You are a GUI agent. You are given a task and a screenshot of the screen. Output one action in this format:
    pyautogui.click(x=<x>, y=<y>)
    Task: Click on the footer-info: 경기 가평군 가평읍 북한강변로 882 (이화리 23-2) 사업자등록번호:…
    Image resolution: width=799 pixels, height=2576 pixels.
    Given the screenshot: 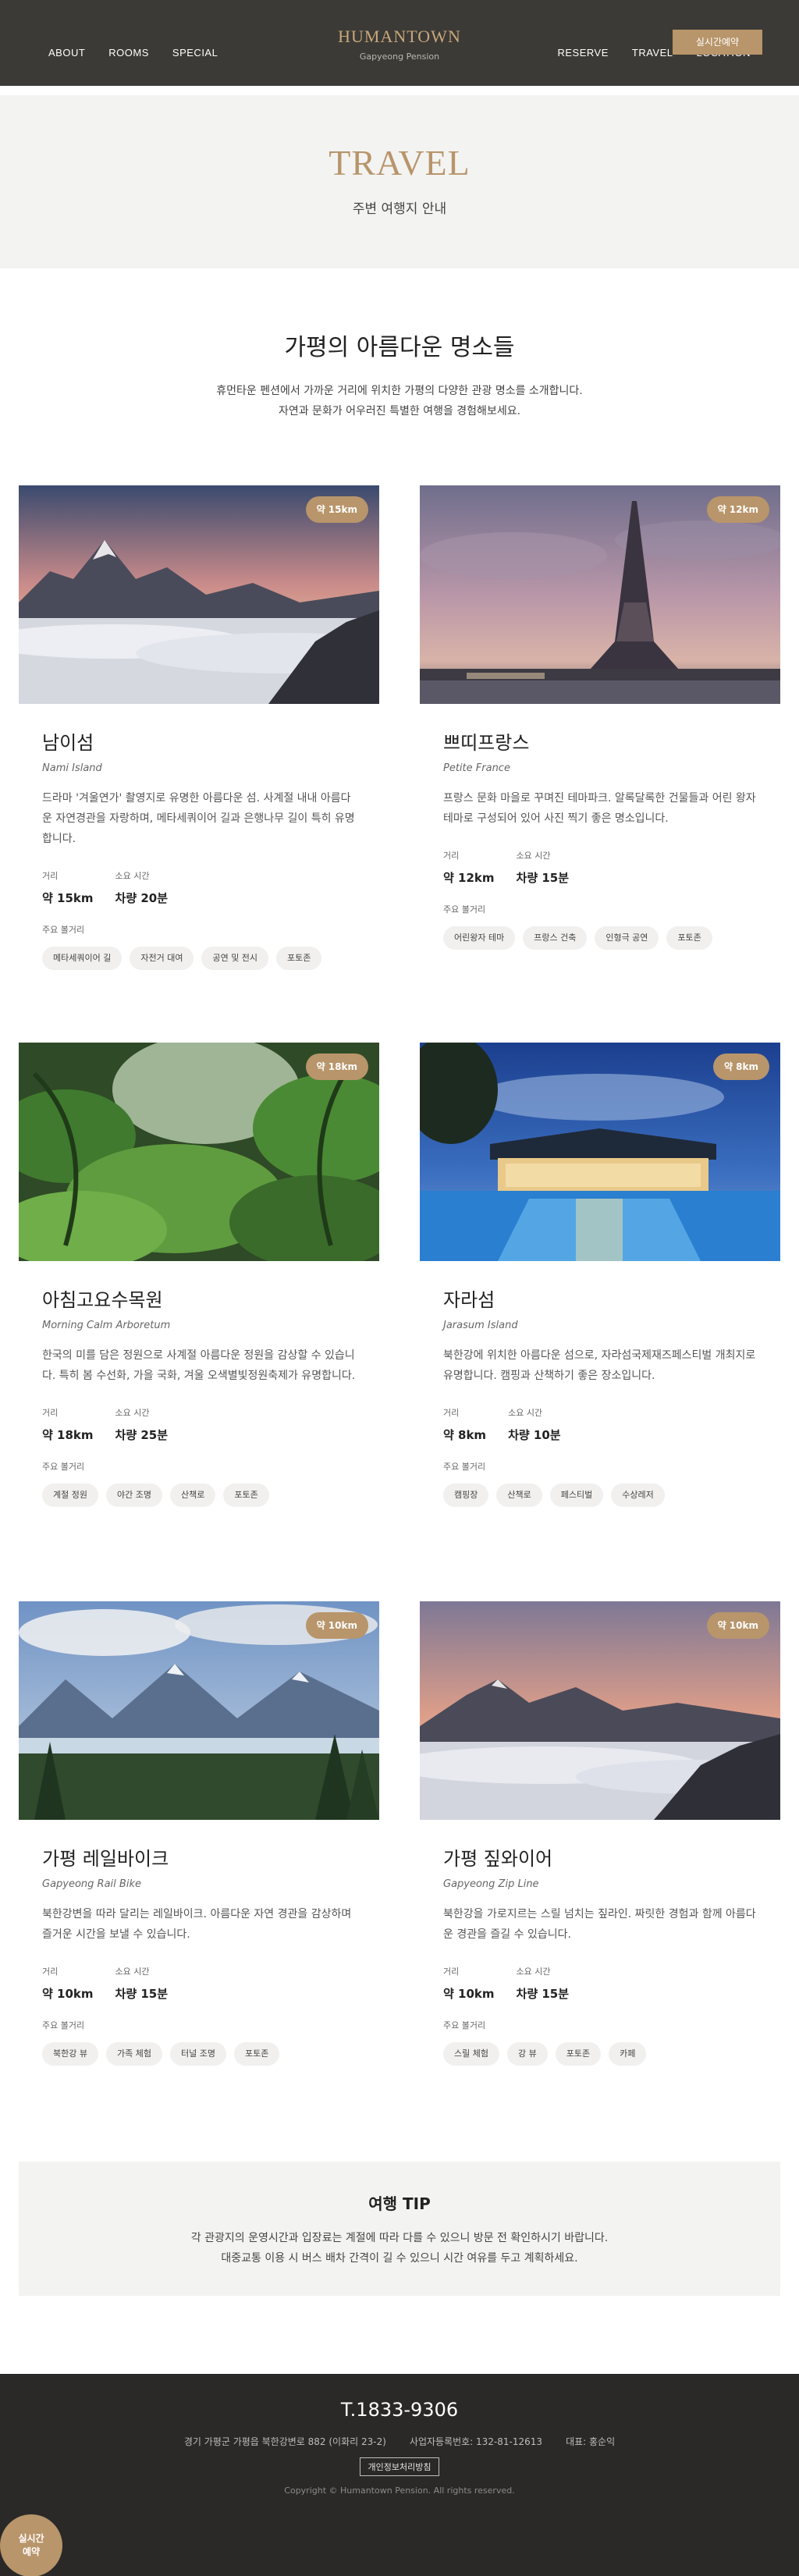 What is the action you would take?
    pyautogui.click(x=399, y=2442)
    